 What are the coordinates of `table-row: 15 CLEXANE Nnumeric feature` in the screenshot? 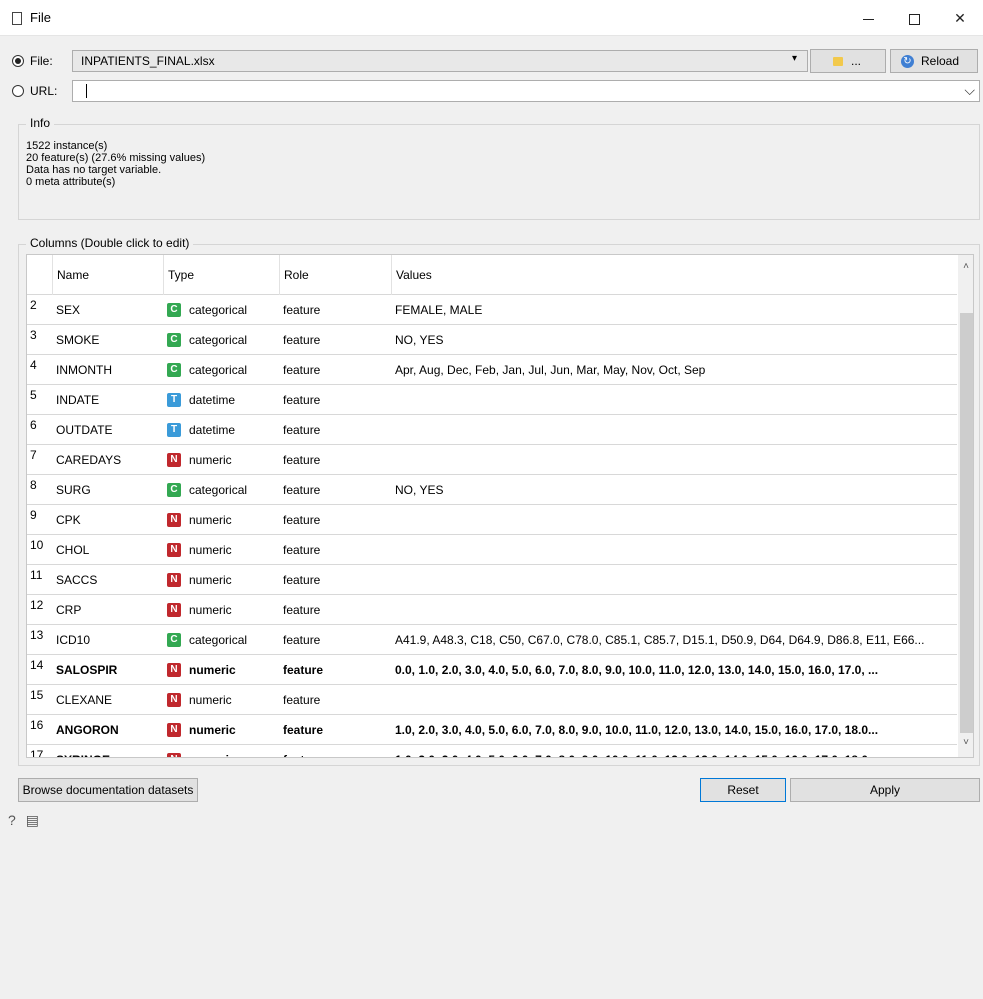 It's located at (492, 700).